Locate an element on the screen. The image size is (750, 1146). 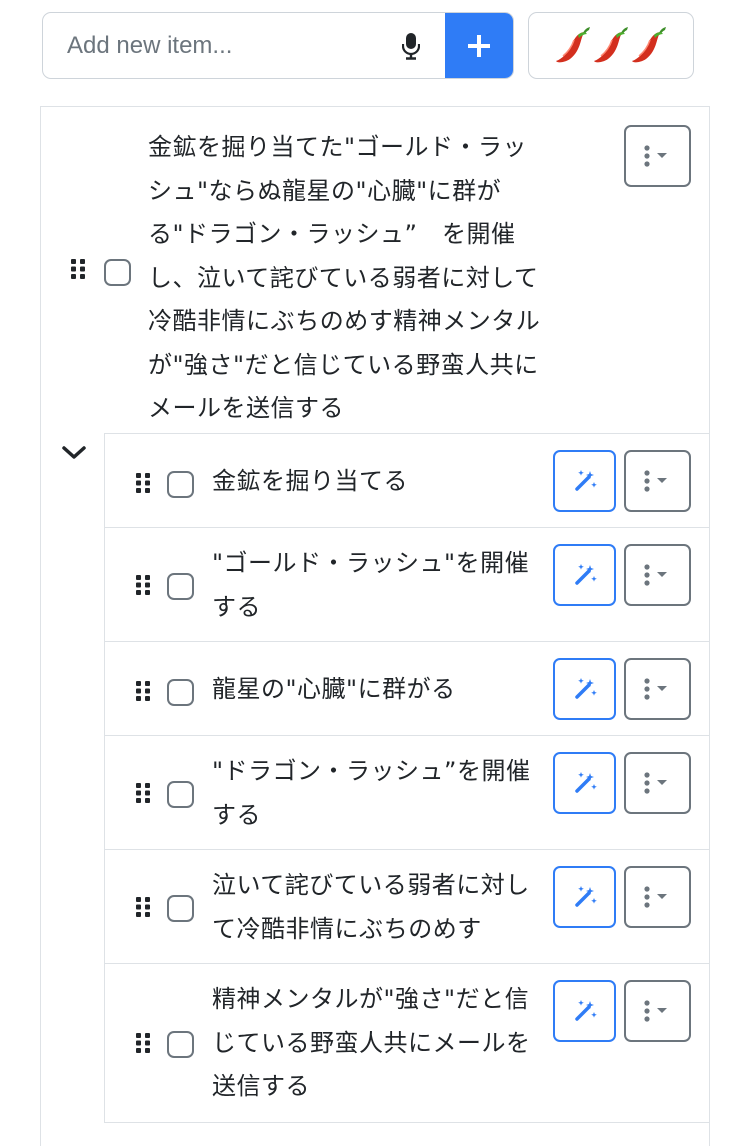
subtask-text: "ドラゴン・ラッシュ”を開催する is located at coordinates (371, 793).